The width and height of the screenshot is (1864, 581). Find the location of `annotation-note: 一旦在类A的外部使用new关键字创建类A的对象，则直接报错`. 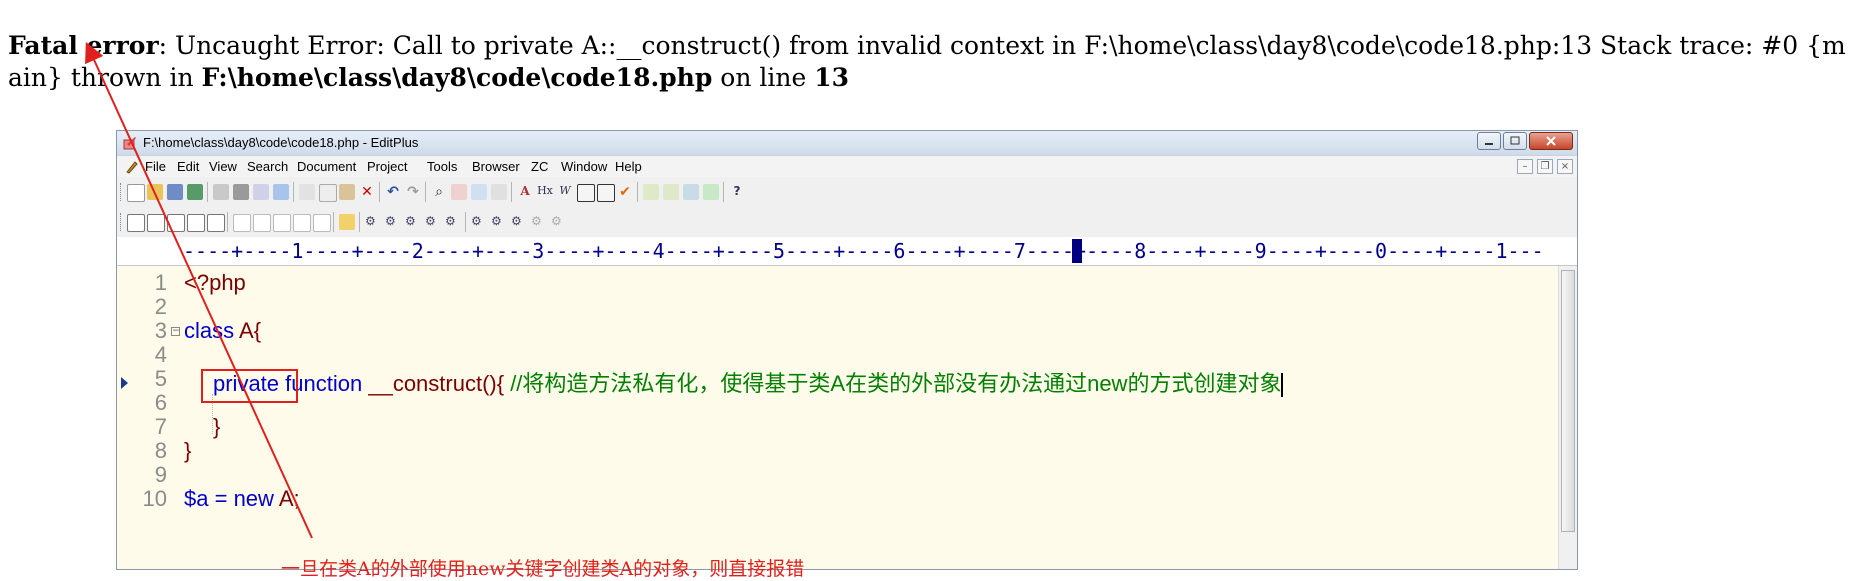

annotation-note: 一旦在类A的外部使用new关键字创建类A的对象，则直接报错 is located at coordinates (543, 569).